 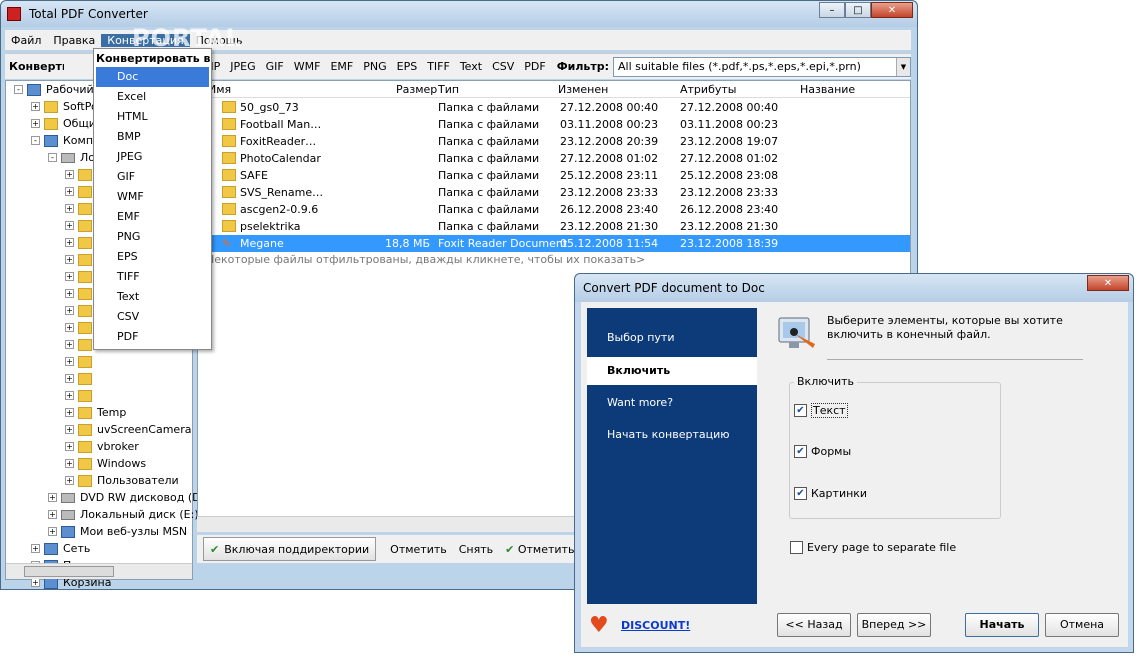 What do you see at coordinates (471, 66) in the screenshot?
I see `format-button-text: Text` at bounding box center [471, 66].